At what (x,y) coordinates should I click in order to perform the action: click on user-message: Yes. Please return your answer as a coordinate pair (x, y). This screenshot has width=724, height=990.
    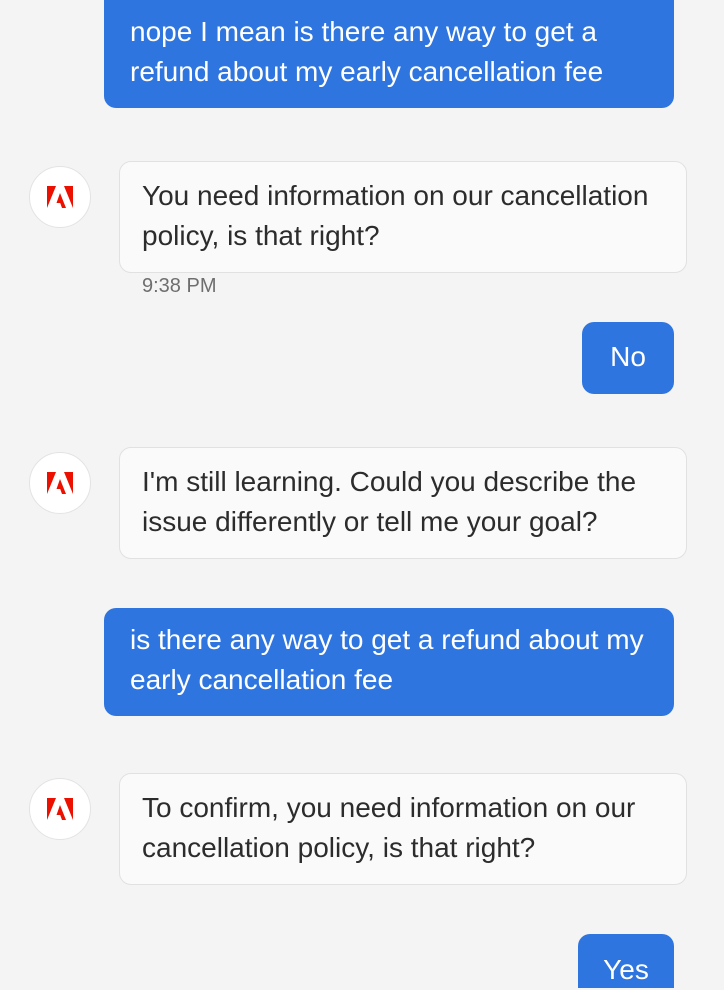
    Looking at the image, I should click on (626, 961).